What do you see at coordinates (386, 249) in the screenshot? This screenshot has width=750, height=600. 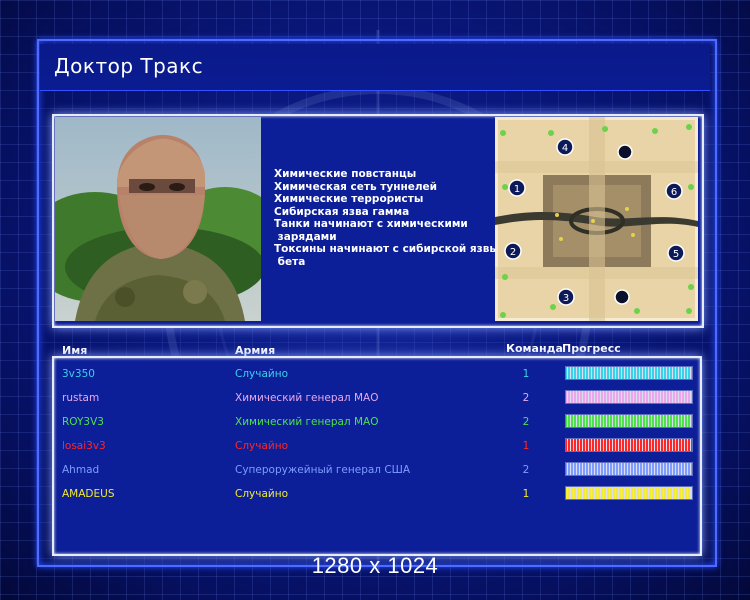 I see `description-line: Токсины начинают с сибирской язвы` at bounding box center [386, 249].